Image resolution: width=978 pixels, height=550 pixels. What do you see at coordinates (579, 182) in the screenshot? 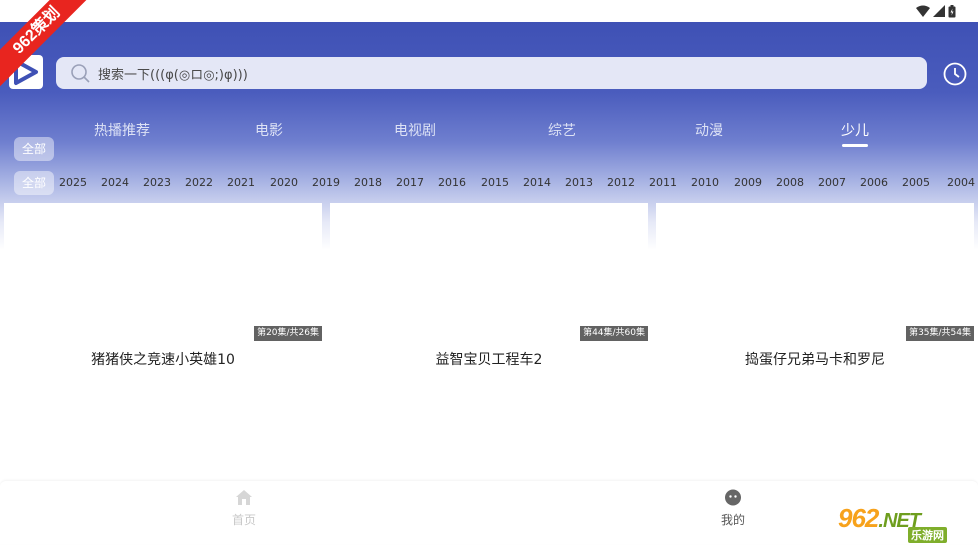
I see `year-chip: 2013` at bounding box center [579, 182].